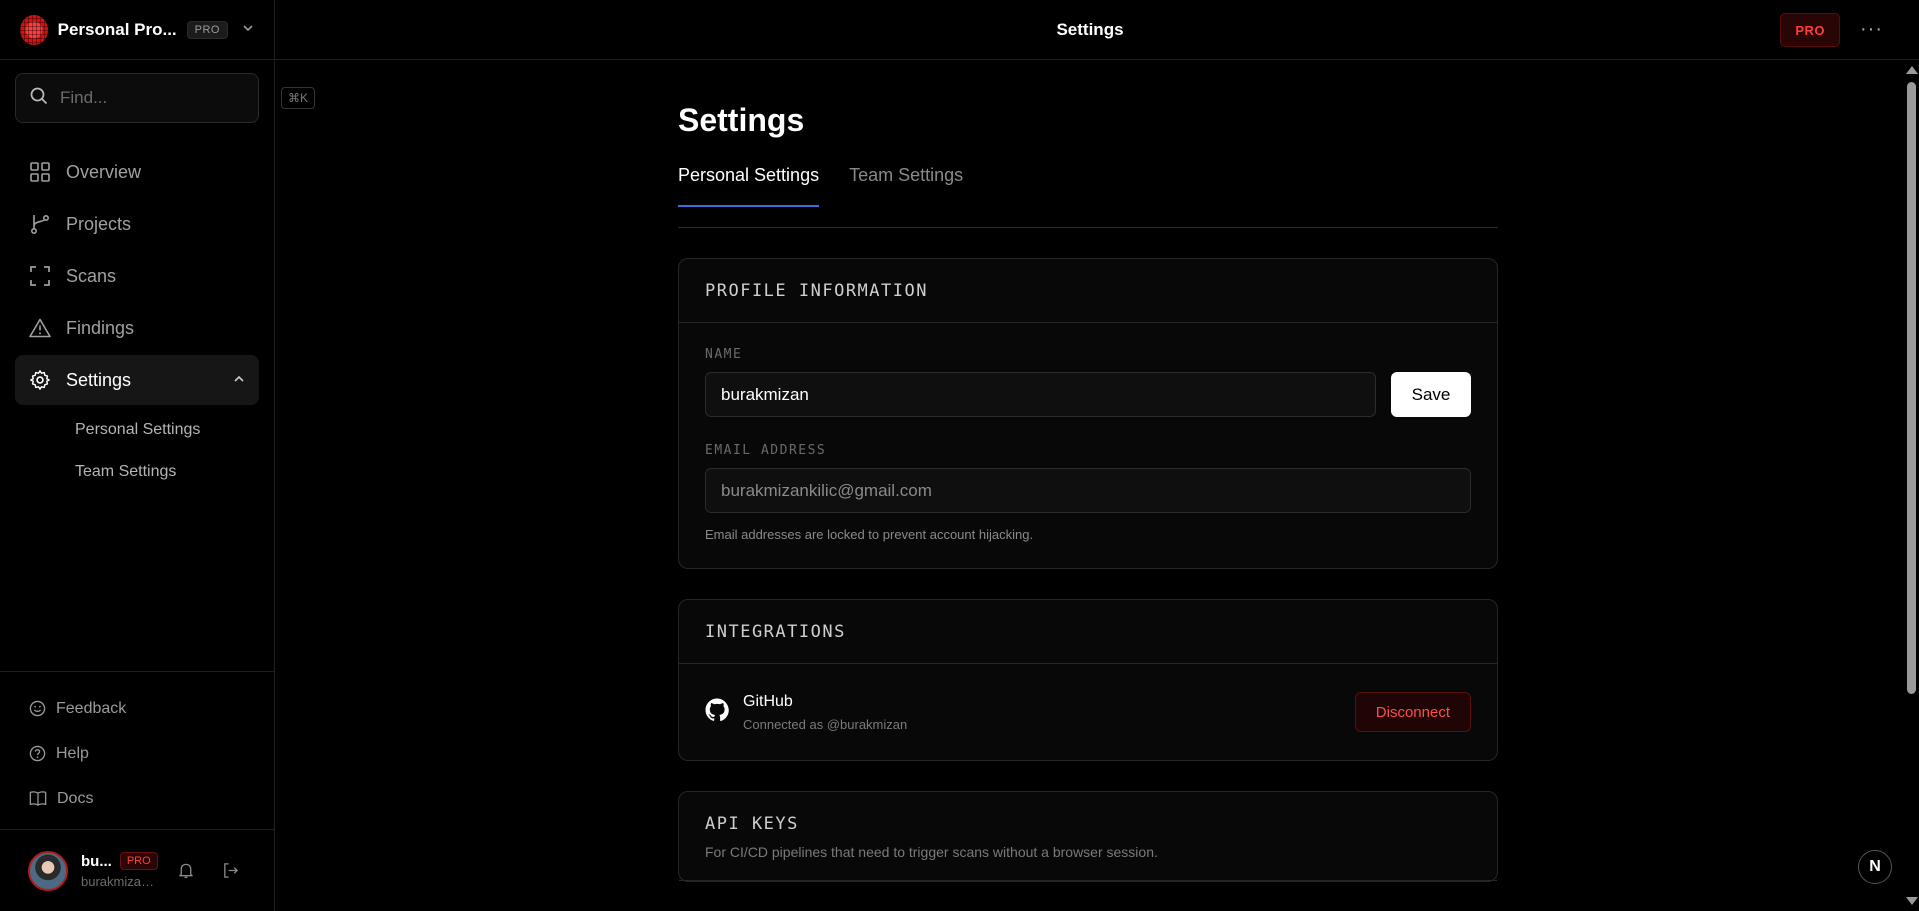 Image resolution: width=1919 pixels, height=911 pixels. I want to click on nav-label: Scans, so click(91, 275).